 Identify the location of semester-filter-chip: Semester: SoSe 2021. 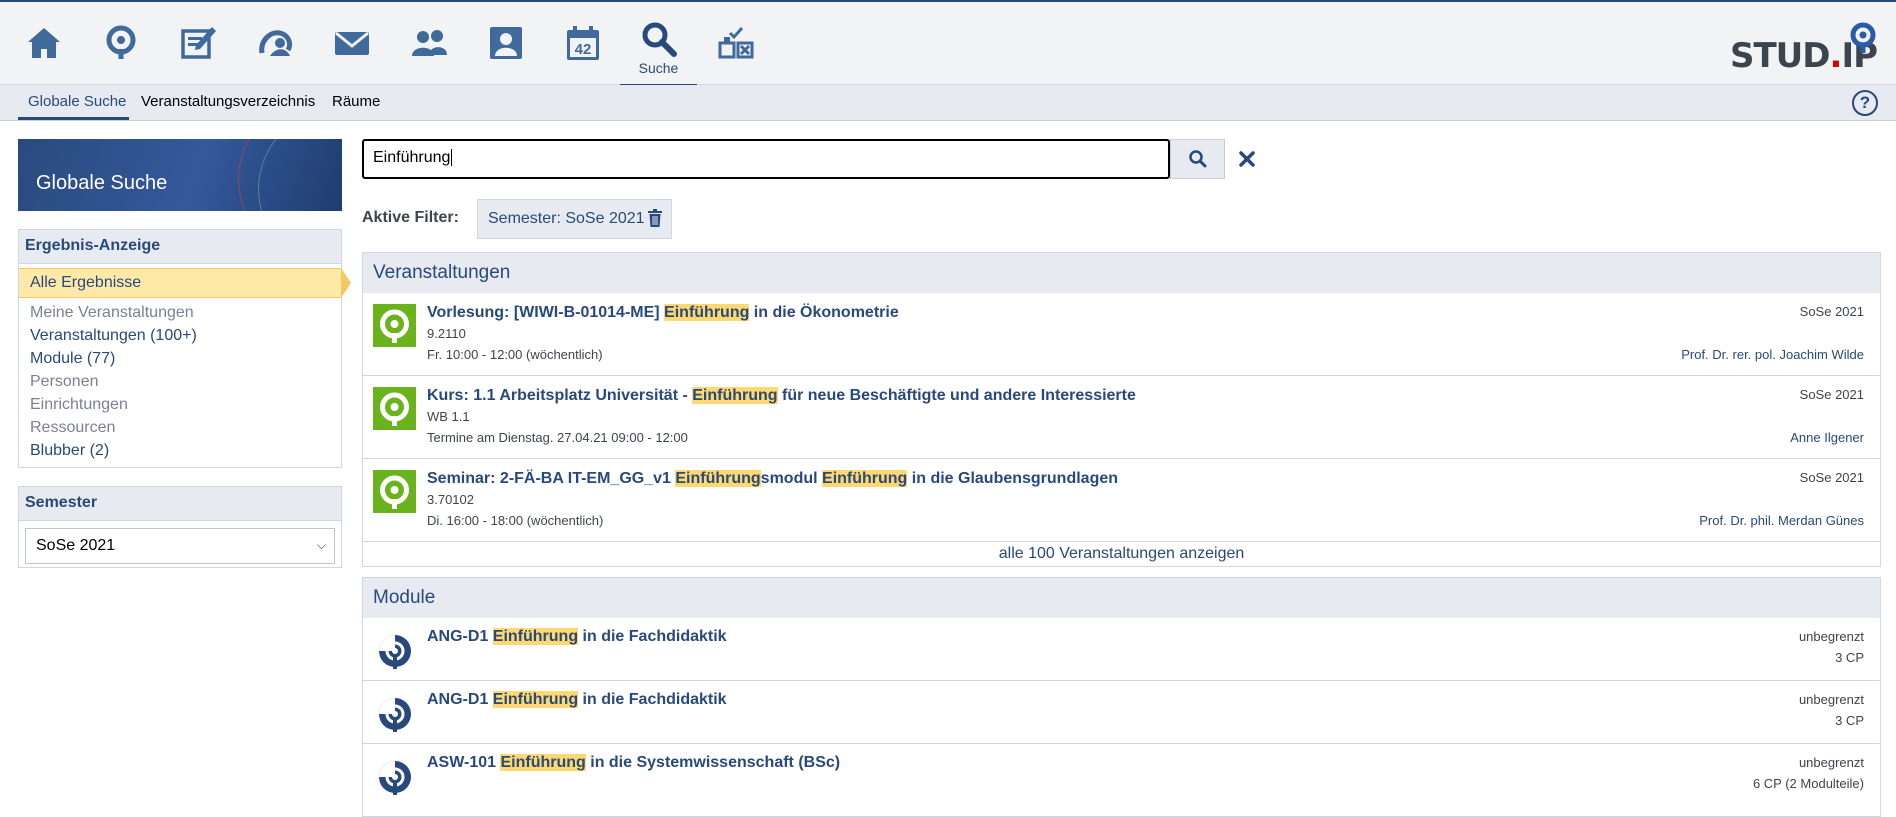
(574, 219).